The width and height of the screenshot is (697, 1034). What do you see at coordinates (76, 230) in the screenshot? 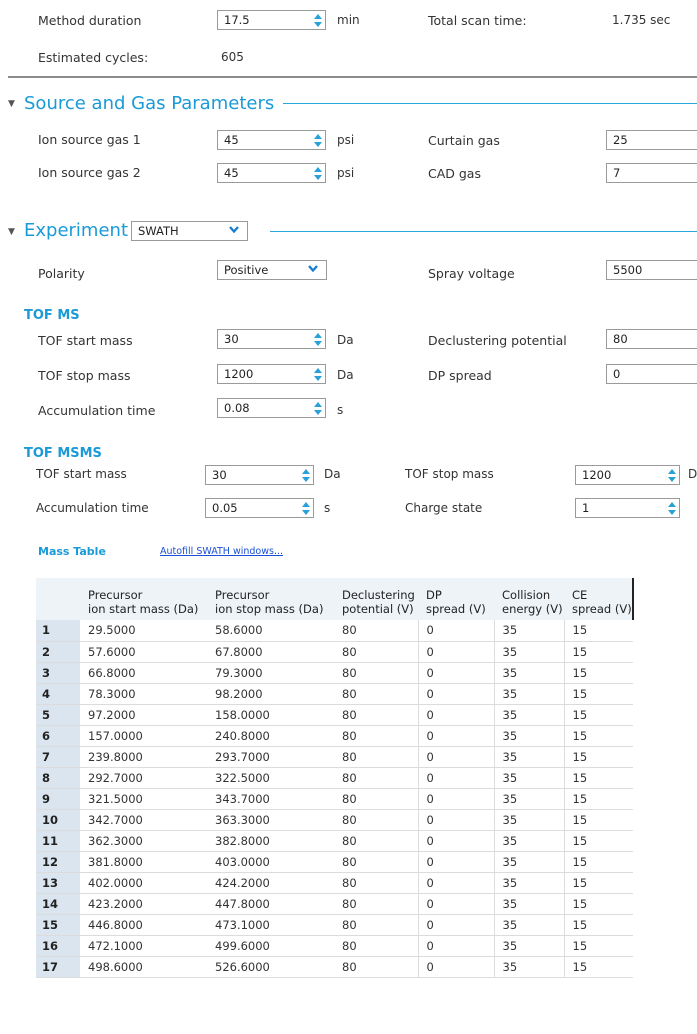
I see `experiment-section-title: Experiment` at bounding box center [76, 230].